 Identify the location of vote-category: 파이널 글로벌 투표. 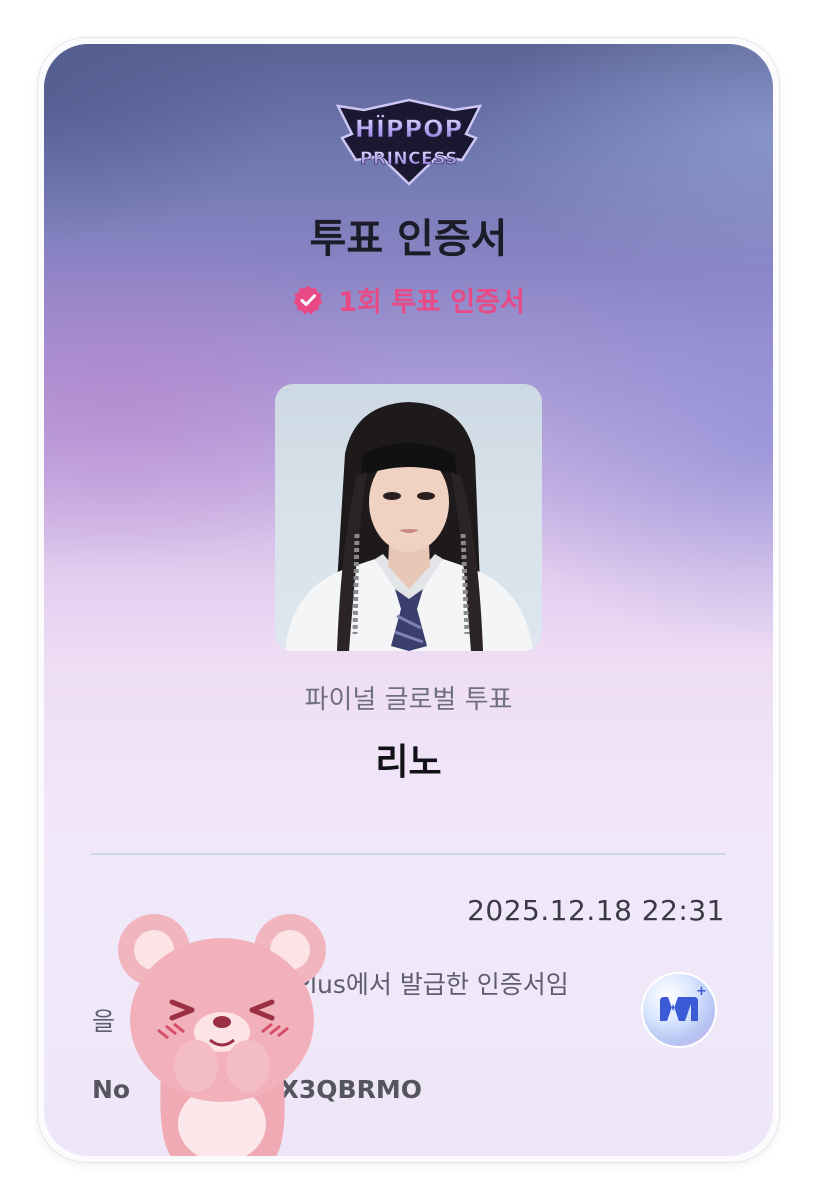
(408, 700).